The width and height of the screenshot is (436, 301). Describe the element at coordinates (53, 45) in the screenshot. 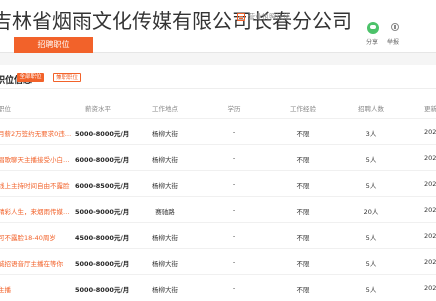

I see `tab-jobs: 招聘职位` at that location.